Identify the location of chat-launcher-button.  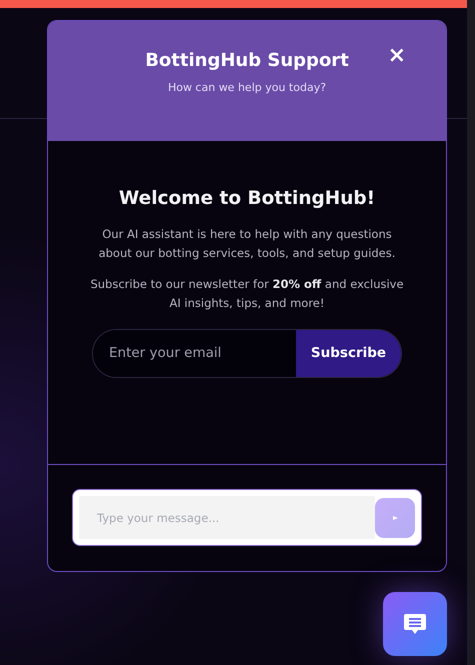
(415, 624).